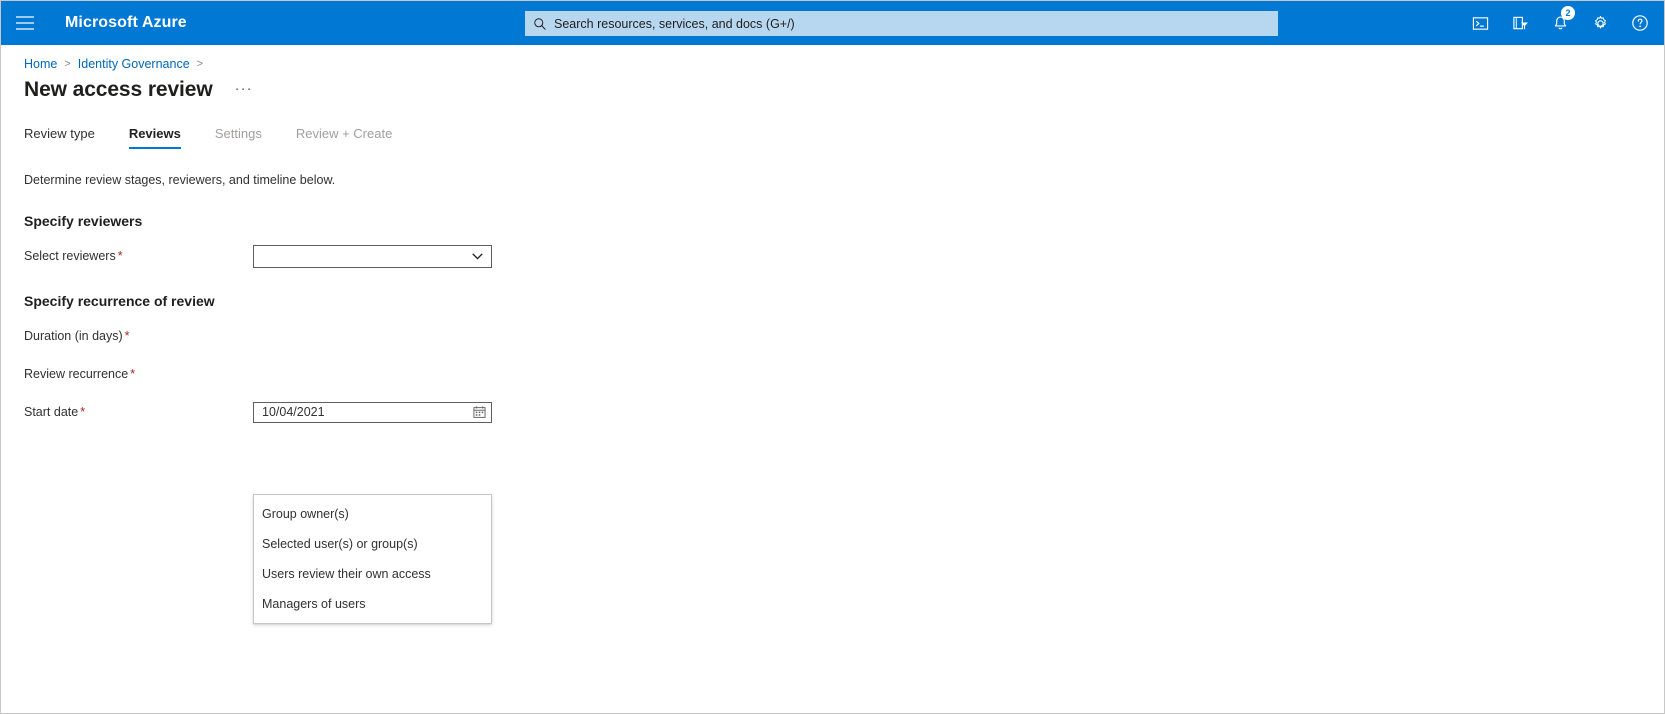  What do you see at coordinates (844, 256) in the screenshot?
I see `field-select-reviewers: Select reviewers *` at bounding box center [844, 256].